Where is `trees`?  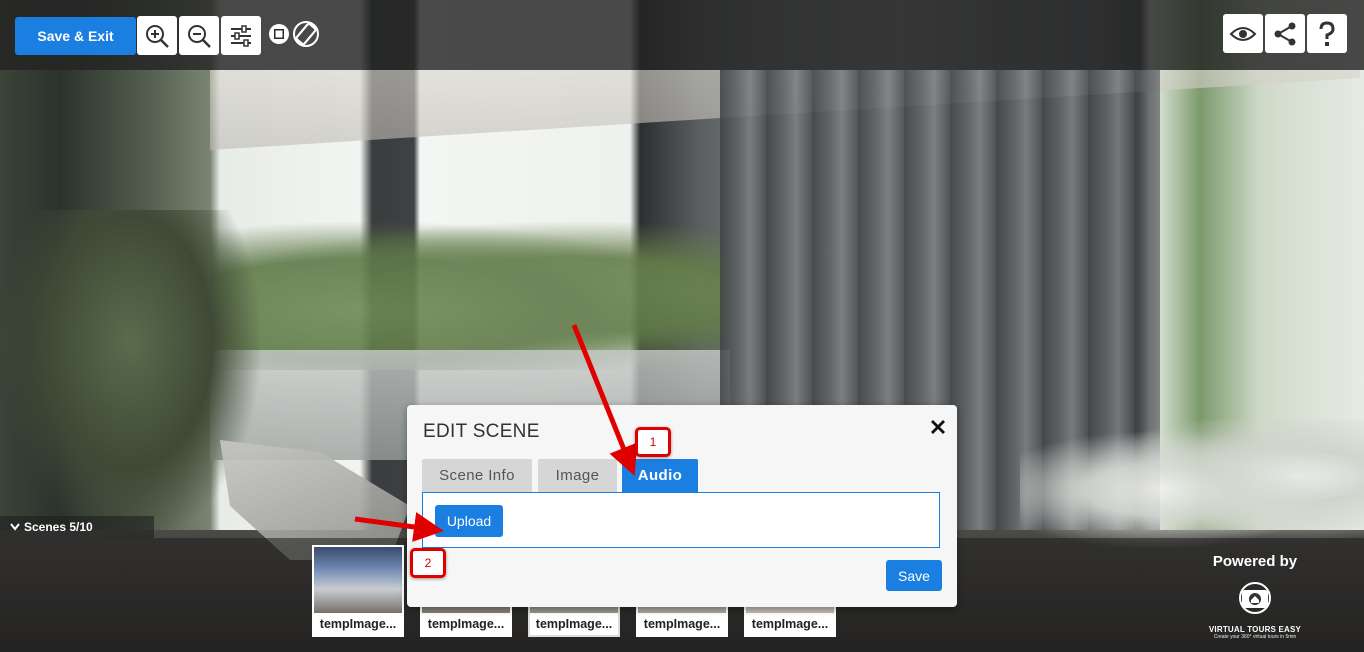 trees is located at coordinates (470, 295).